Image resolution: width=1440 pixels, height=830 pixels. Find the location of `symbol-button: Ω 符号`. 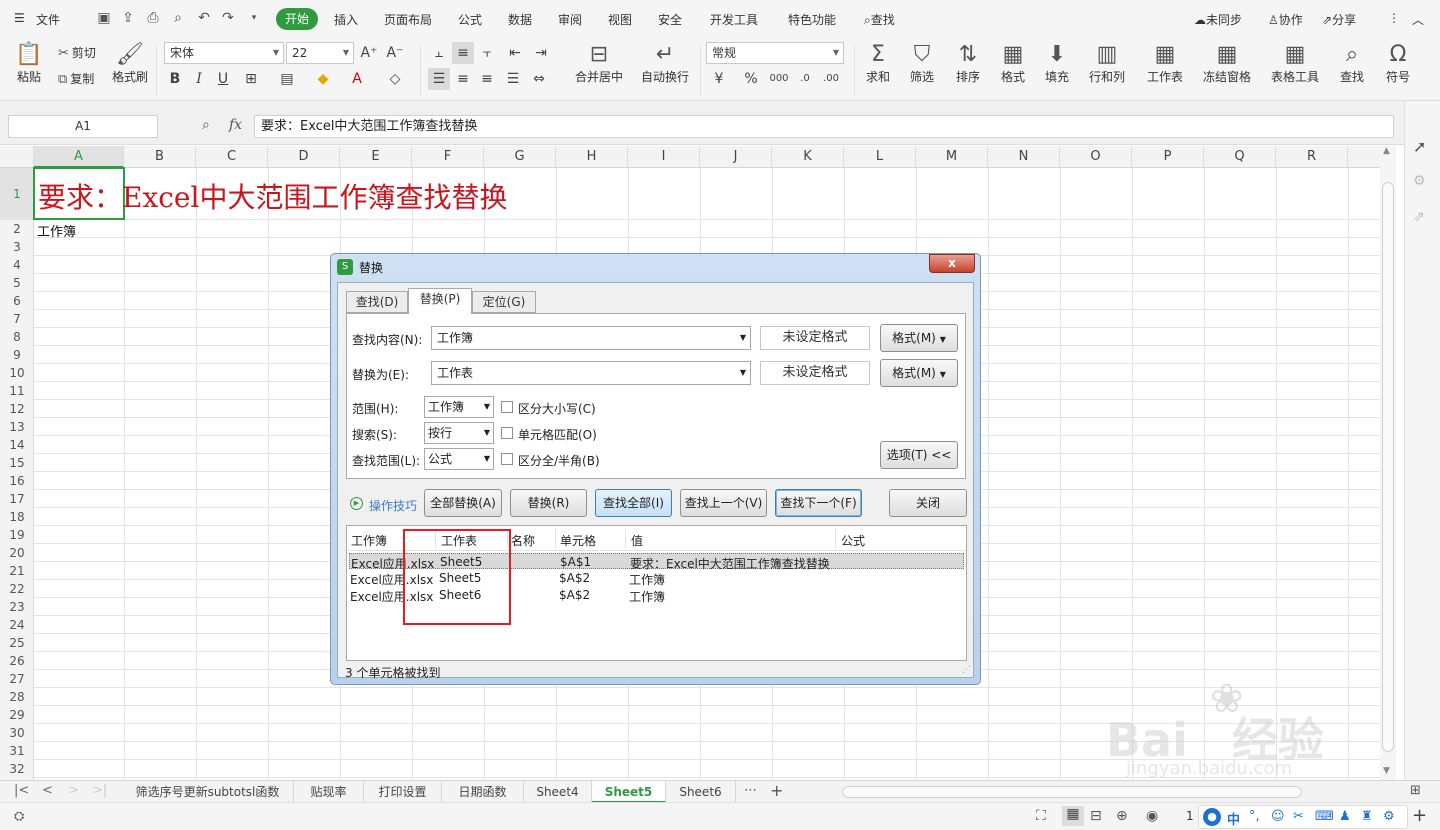

symbol-button: Ω 符号 is located at coordinates (1398, 63).